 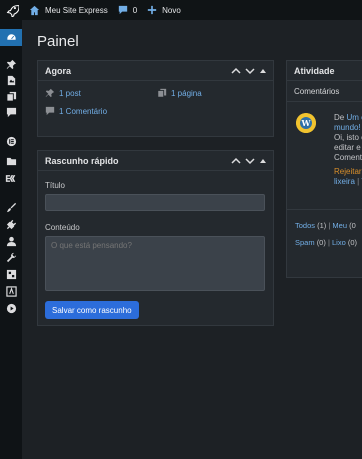 I want to click on plugin-icon, so click(x=11, y=224).